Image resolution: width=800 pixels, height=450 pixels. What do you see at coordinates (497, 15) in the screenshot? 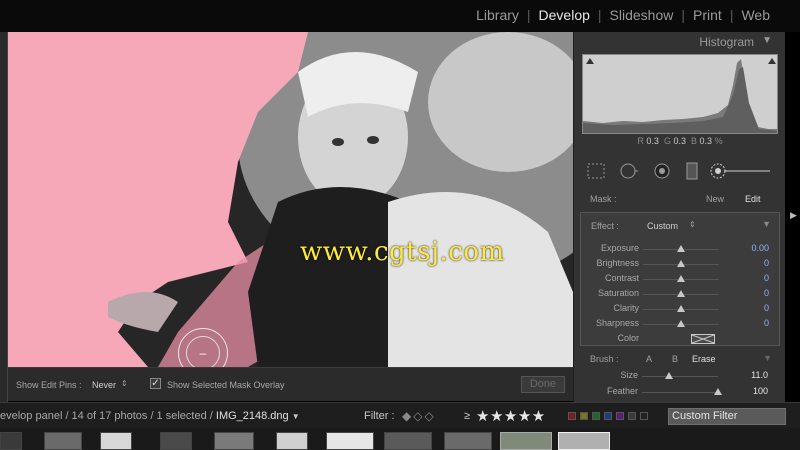
I see `module-library: Library` at bounding box center [497, 15].